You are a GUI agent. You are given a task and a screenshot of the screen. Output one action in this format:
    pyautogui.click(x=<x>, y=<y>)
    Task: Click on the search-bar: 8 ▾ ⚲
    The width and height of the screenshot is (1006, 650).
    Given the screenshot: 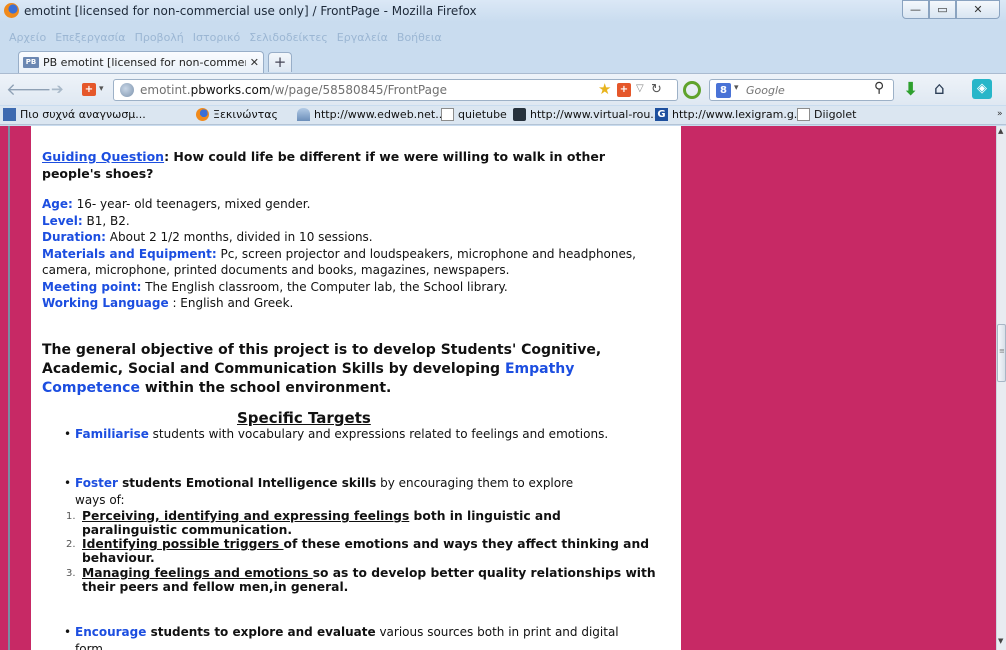 What is the action you would take?
    pyautogui.click(x=801, y=90)
    